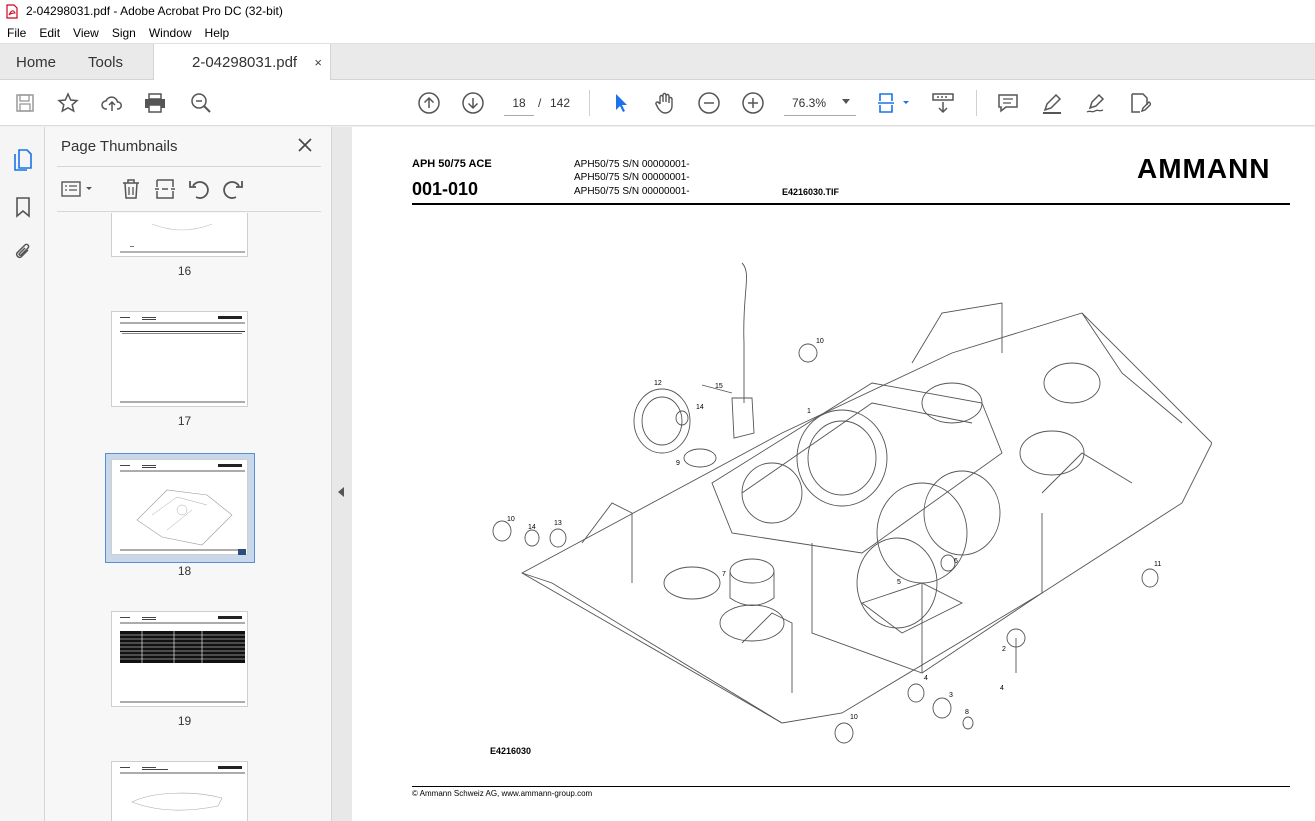 The height and width of the screenshot is (821, 1315). What do you see at coordinates (184, 571) in the screenshot?
I see `thumbnail-label: 18` at bounding box center [184, 571].